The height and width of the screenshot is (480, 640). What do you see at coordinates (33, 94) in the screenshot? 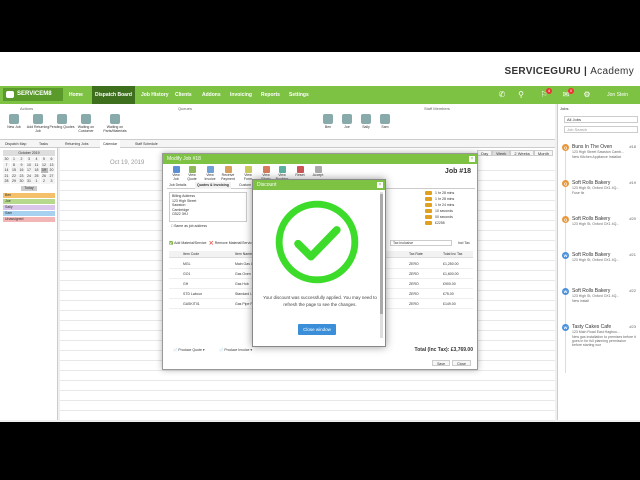
I see `app-logo: SERVICEM8` at bounding box center [33, 94].